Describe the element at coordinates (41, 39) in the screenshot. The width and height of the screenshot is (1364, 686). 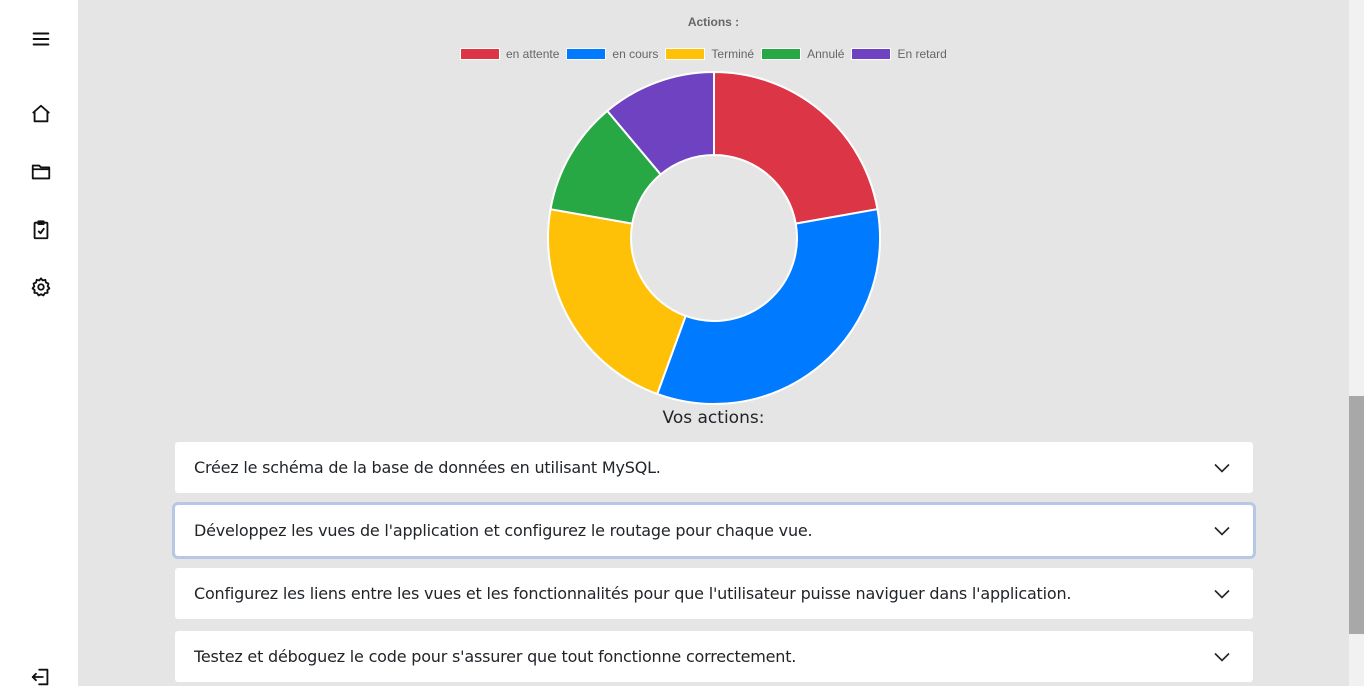
I see `hamburger-icon` at that location.